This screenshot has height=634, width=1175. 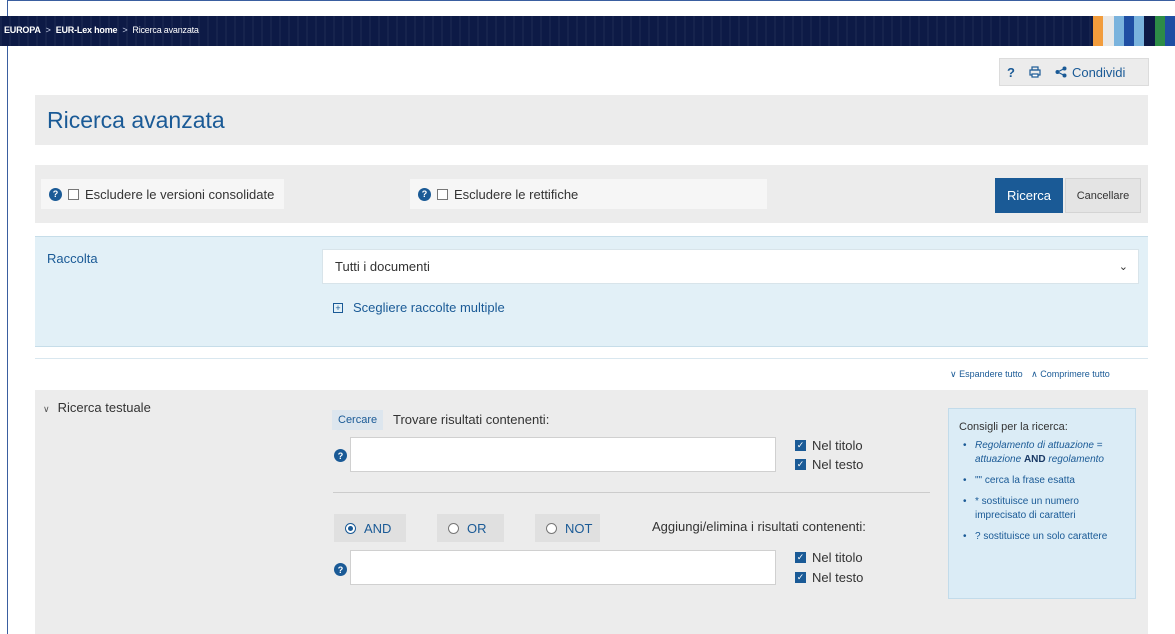 I want to click on exclude-corrigenda-label: Escludere le rettifiche, so click(x=516, y=194).